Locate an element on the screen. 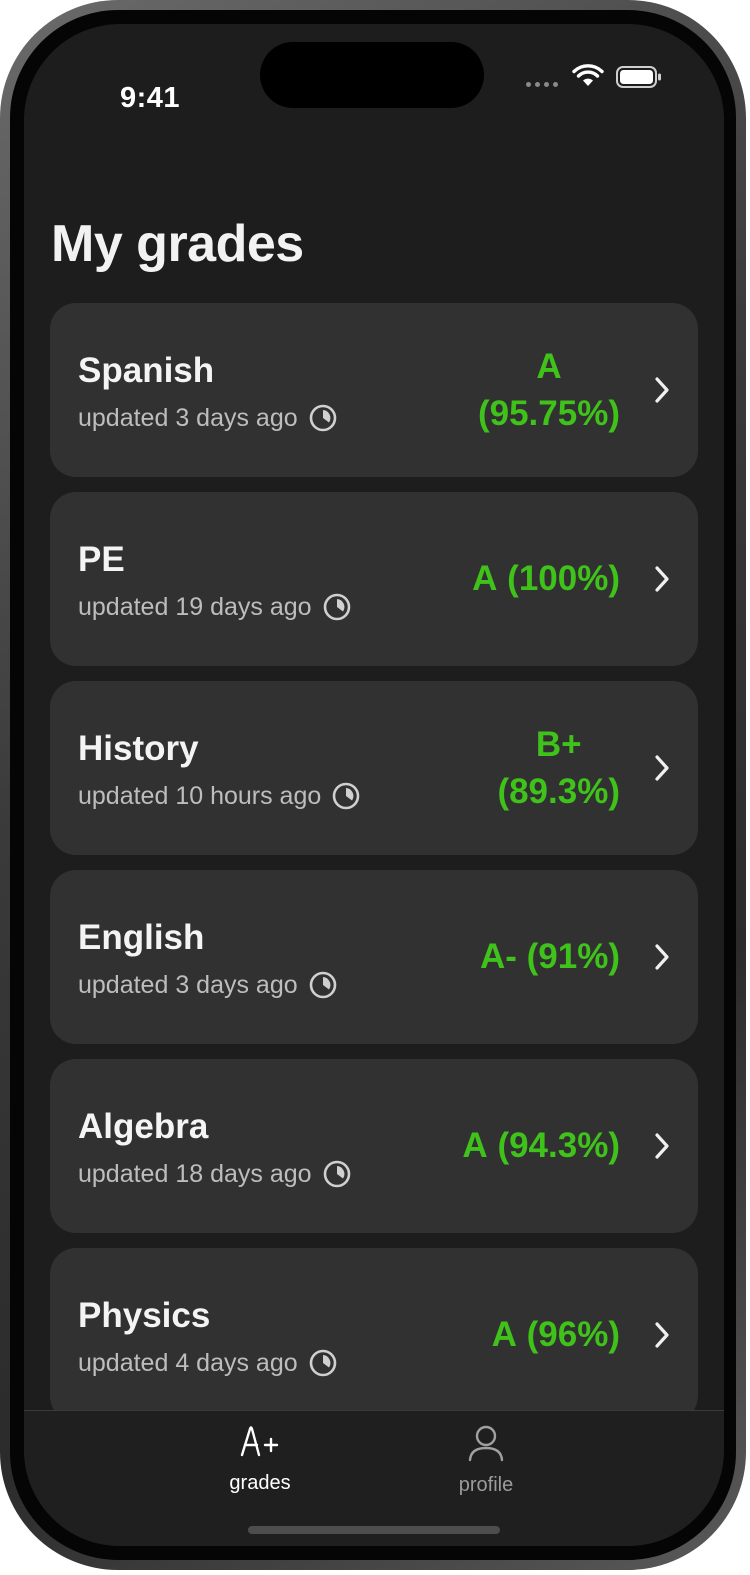 The width and height of the screenshot is (750, 1575). grade-card-english: English updated 3 days ago A- (91%) is located at coordinates (374, 957).